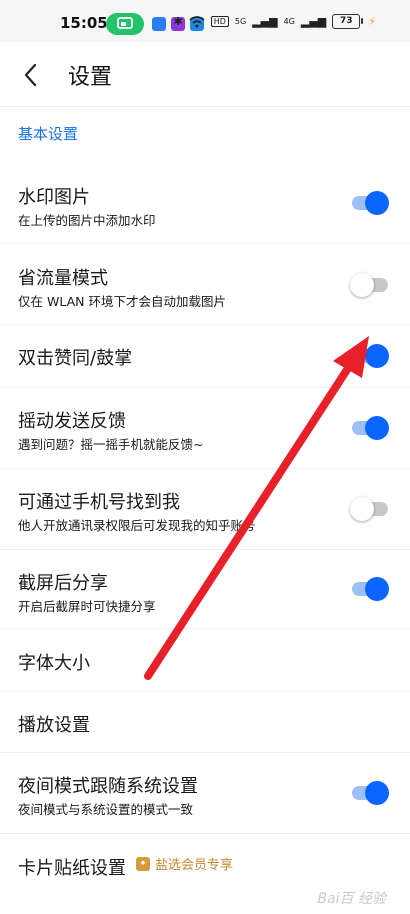 The image size is (410, 914). Describe the element at coordinates (351, 899) in the screenshot. I see `watermark: Bai百 经验` at that location.